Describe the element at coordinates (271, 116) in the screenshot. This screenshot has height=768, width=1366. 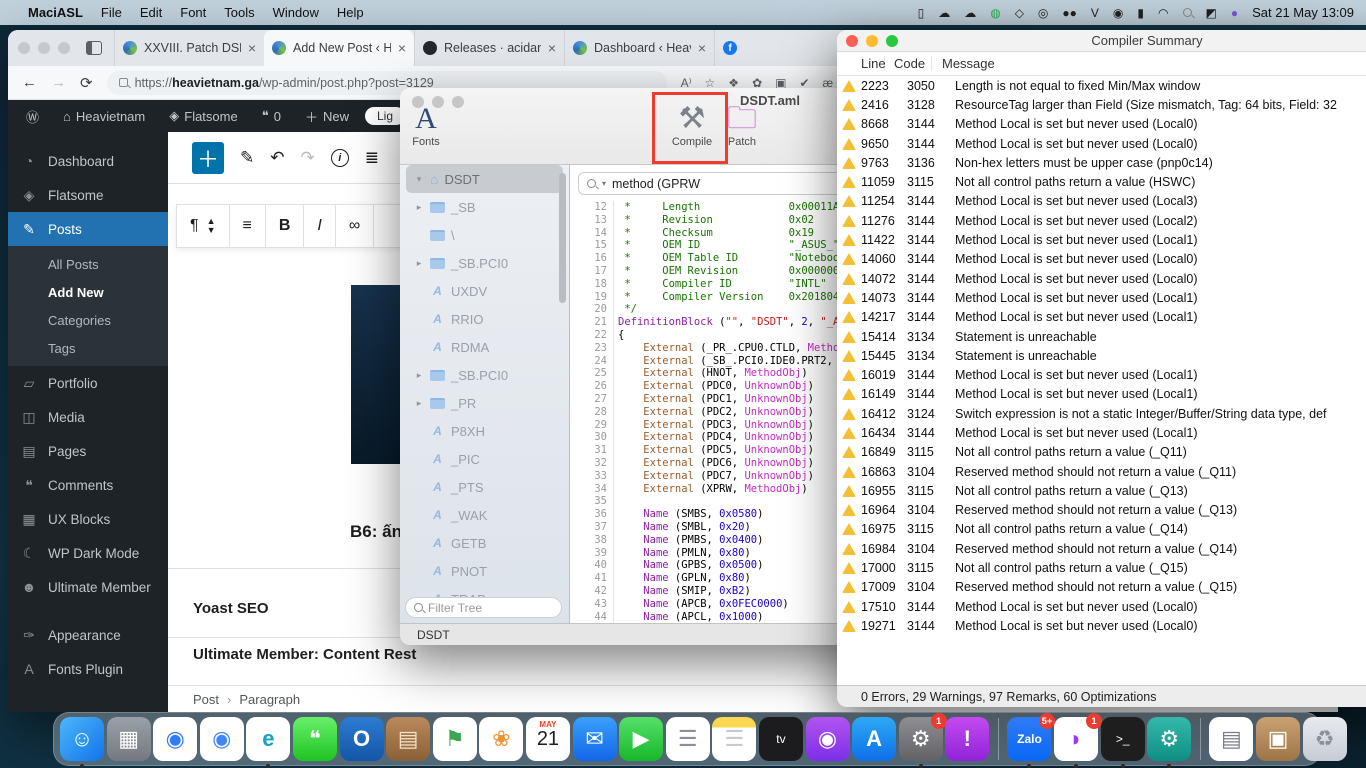
I see `wp-comments-count: ❝ 0` at that location.